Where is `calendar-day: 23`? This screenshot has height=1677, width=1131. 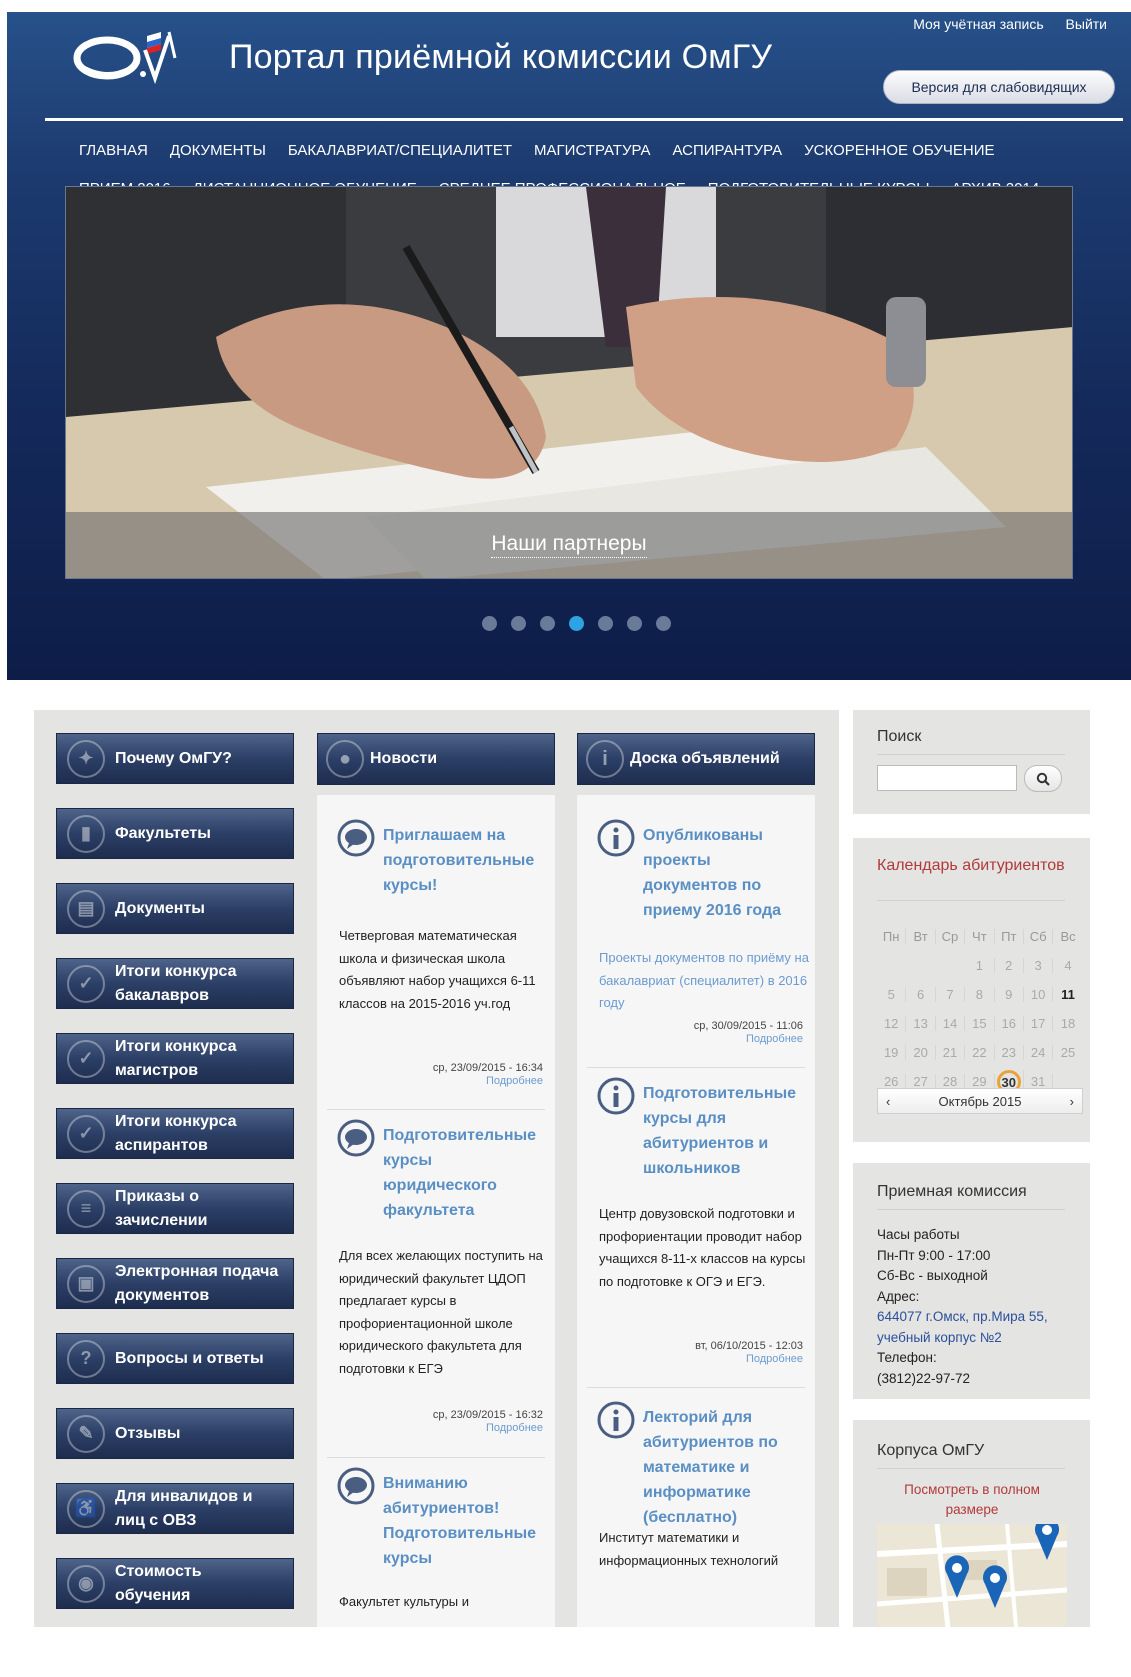
calendar-day: 23 is located at coordinates (1009, 1052).